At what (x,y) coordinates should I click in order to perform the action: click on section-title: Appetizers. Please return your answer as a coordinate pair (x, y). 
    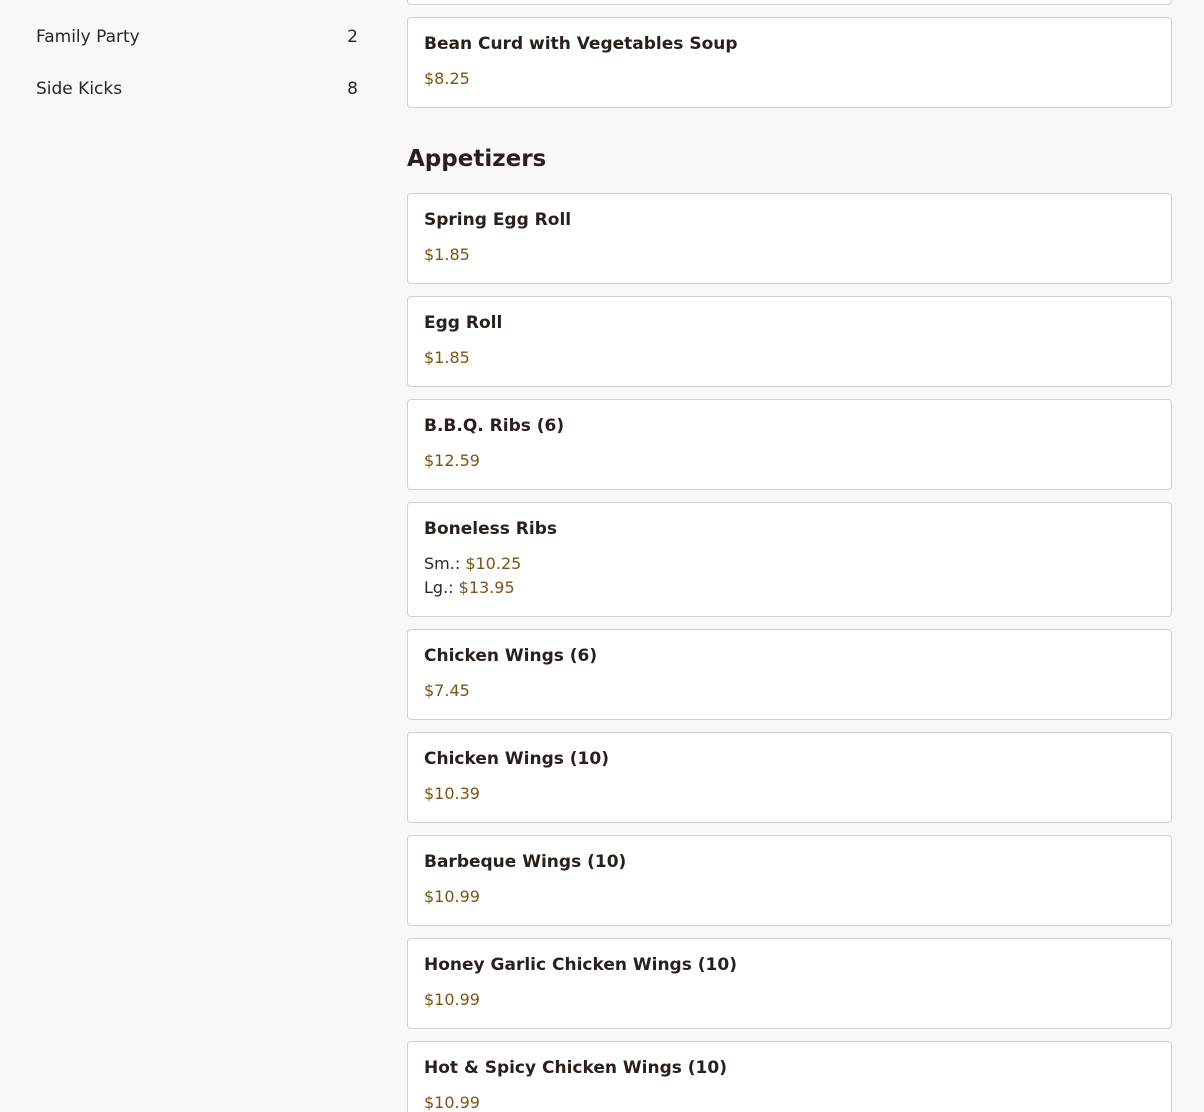
    Looking at the image, I should click on (477, 159).